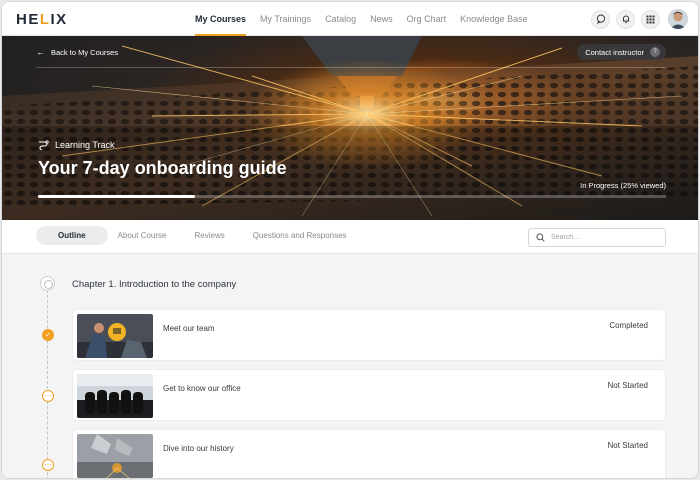  I want to click on back-link-label: Back to My Courses, so click(85, 52).